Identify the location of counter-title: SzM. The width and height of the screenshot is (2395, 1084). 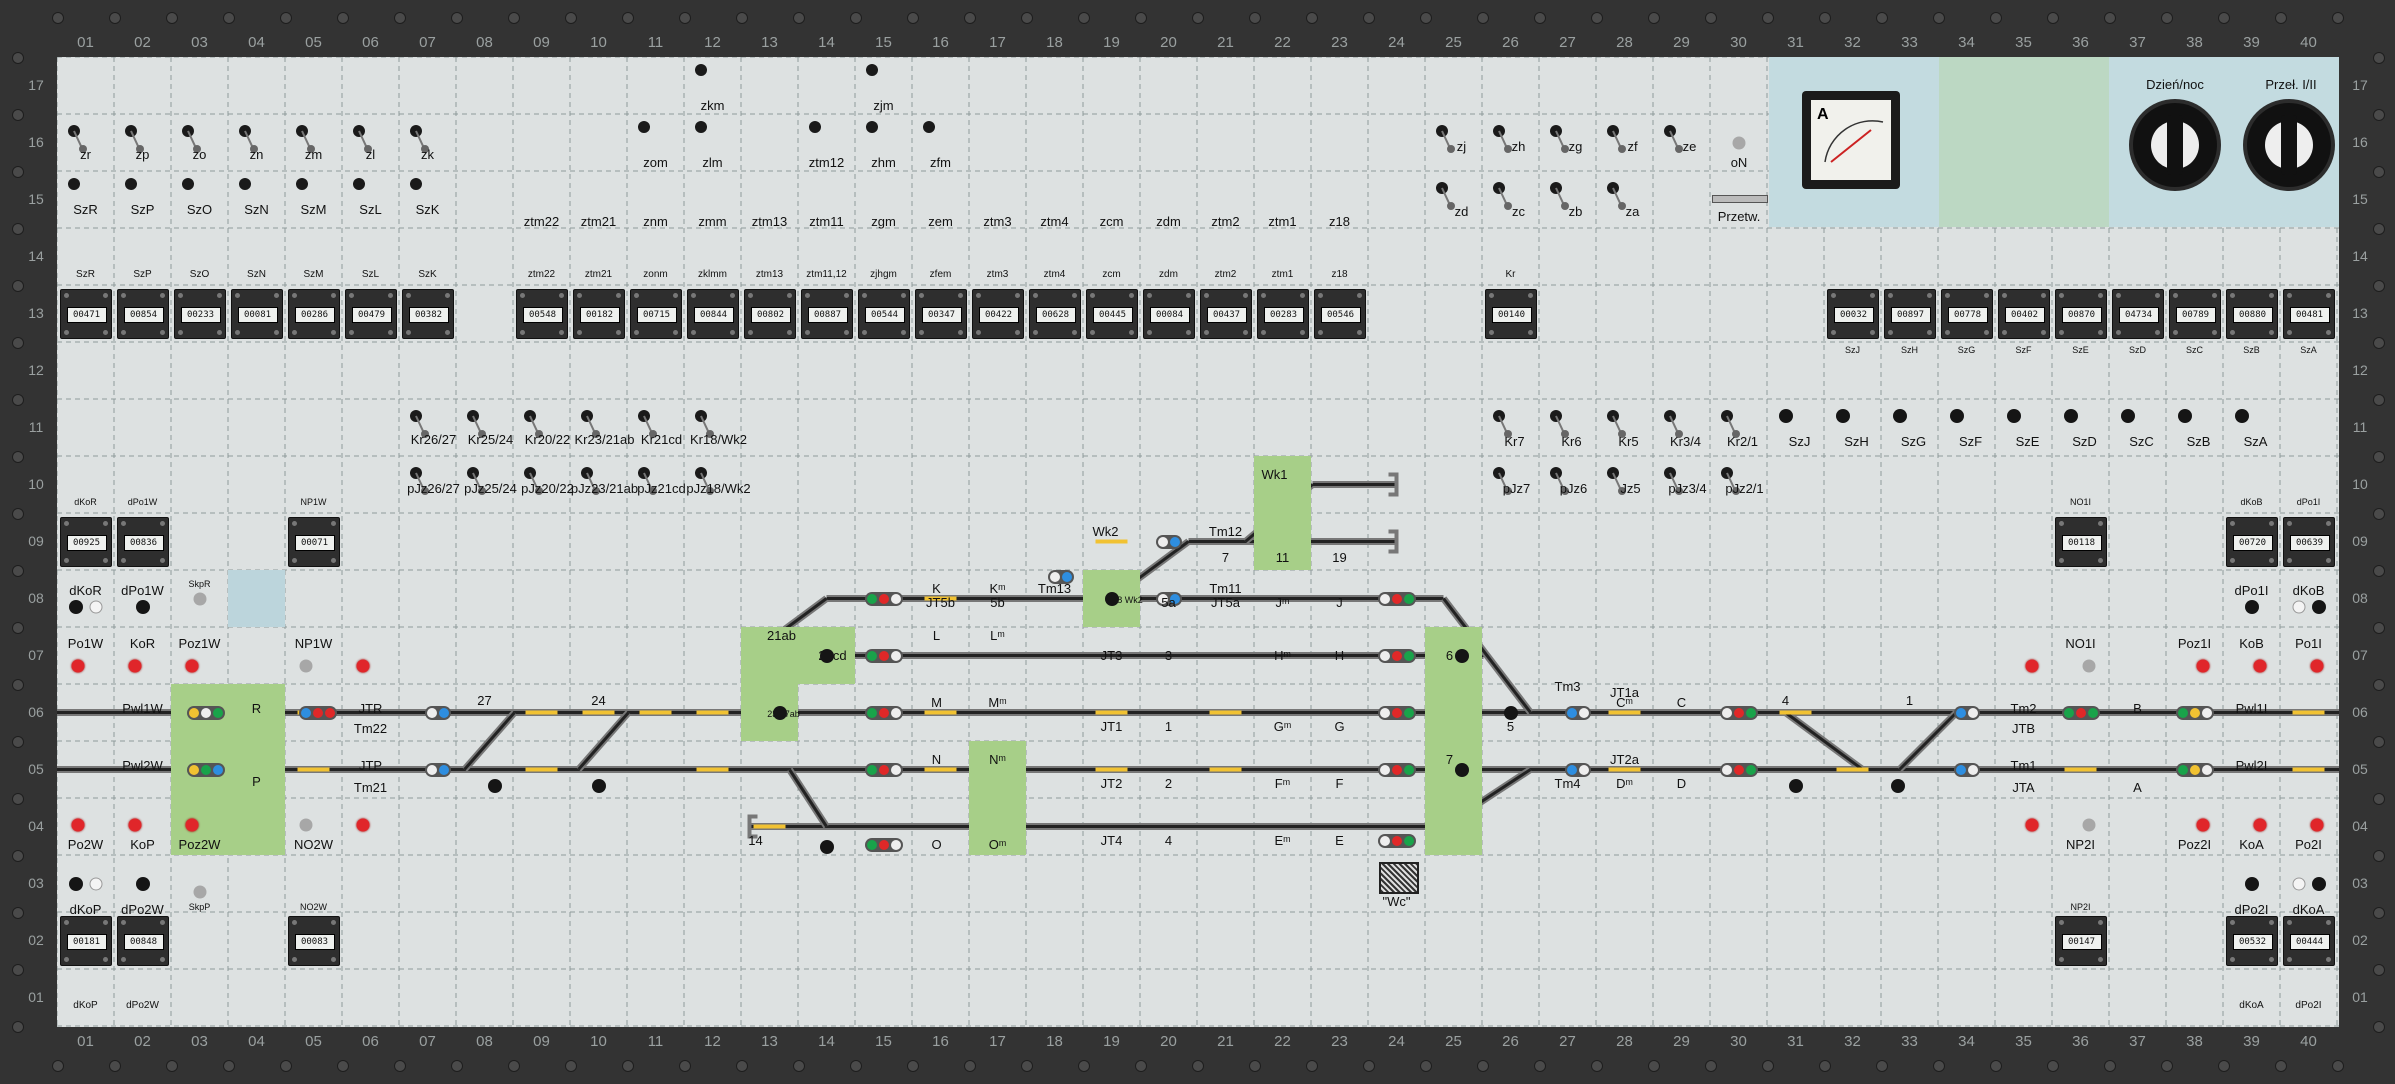
(313, 274).